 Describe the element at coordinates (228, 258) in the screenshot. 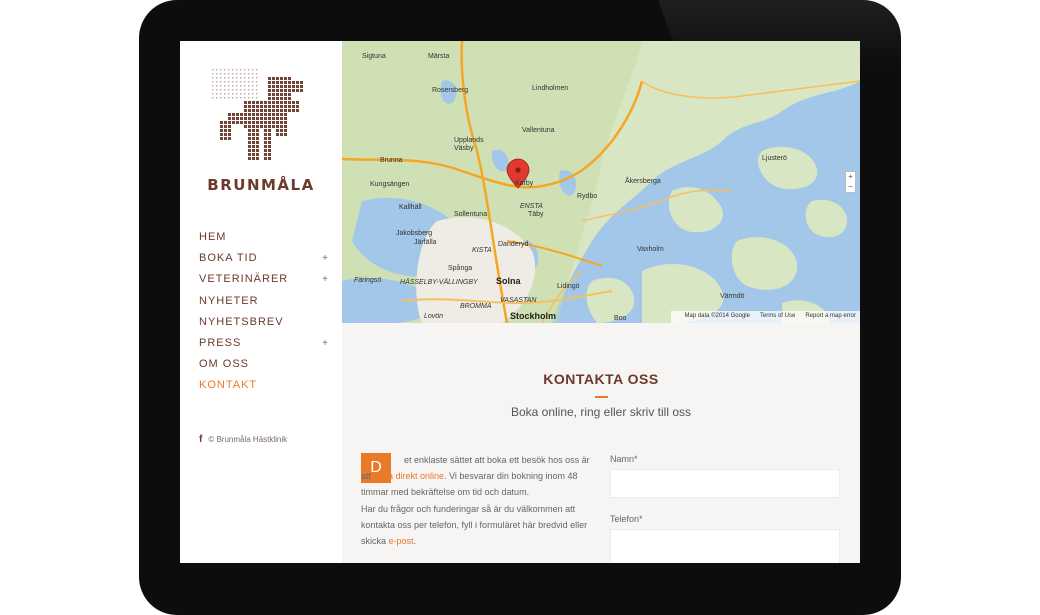

I see `nav-label: BOKA TID` at that location.